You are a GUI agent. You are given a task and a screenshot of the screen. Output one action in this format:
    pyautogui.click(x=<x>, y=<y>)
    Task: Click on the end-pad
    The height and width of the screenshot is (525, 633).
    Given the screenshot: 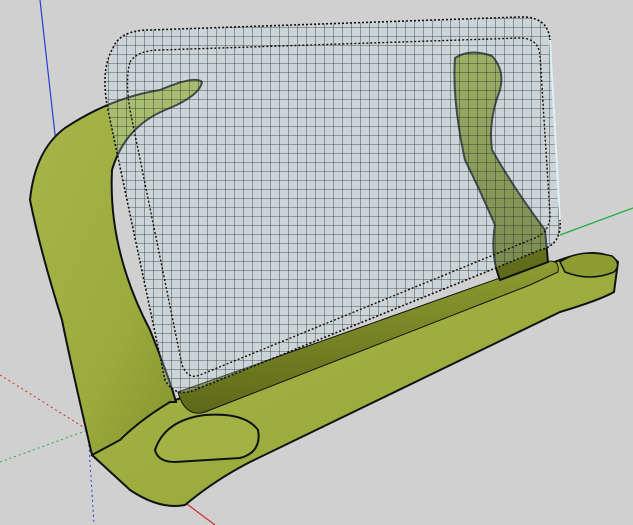 What is the action you would take?
    pyautogui.click(x=589, y=265)
    